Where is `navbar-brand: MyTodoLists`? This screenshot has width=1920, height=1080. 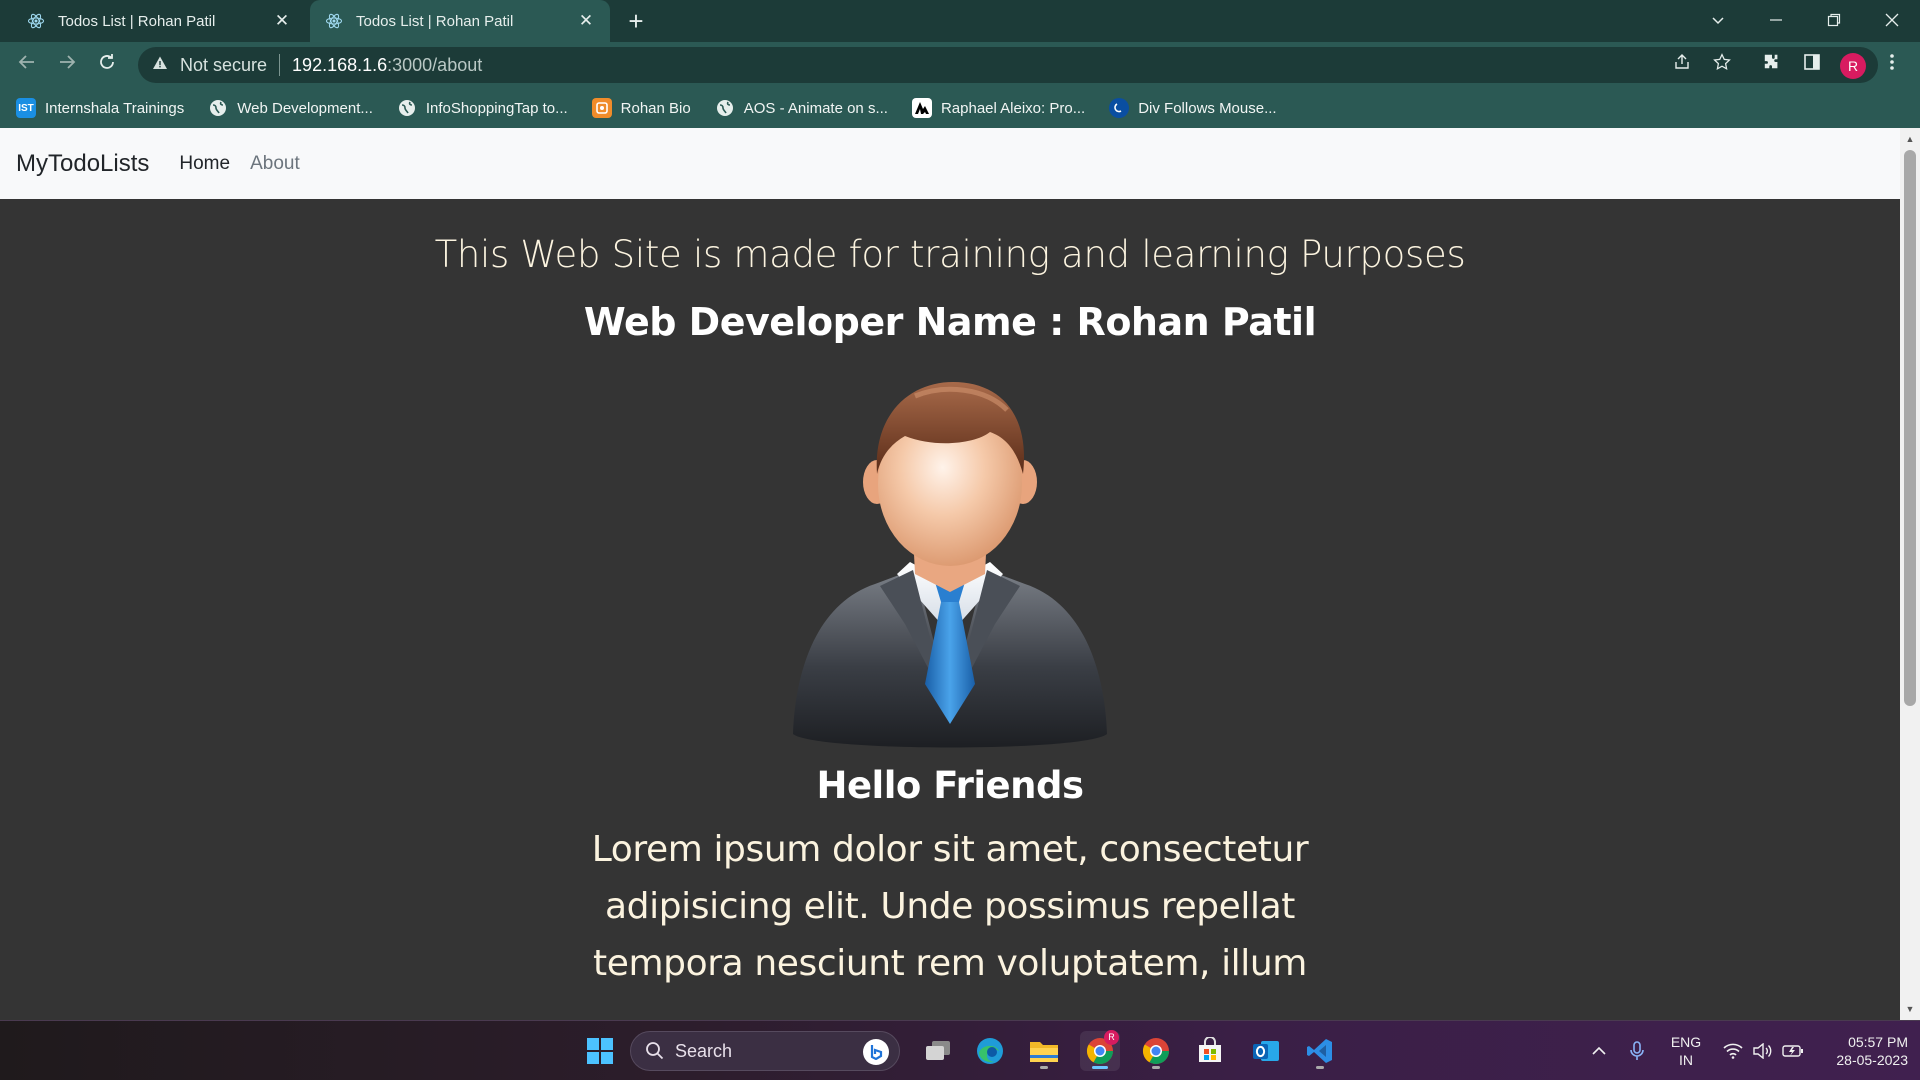 navbar-brand: MyTodoLists is located at coordinates (82, 164).